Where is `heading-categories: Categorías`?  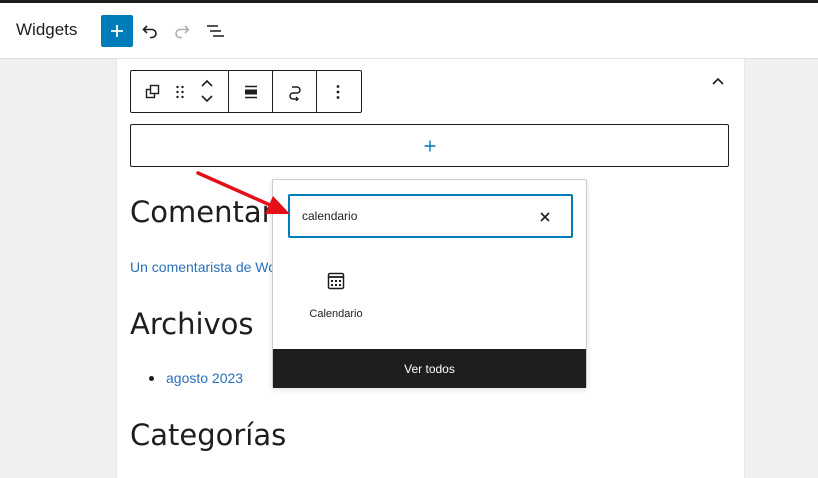 heading-categories: Categorías is located at coordinates (208, 435).